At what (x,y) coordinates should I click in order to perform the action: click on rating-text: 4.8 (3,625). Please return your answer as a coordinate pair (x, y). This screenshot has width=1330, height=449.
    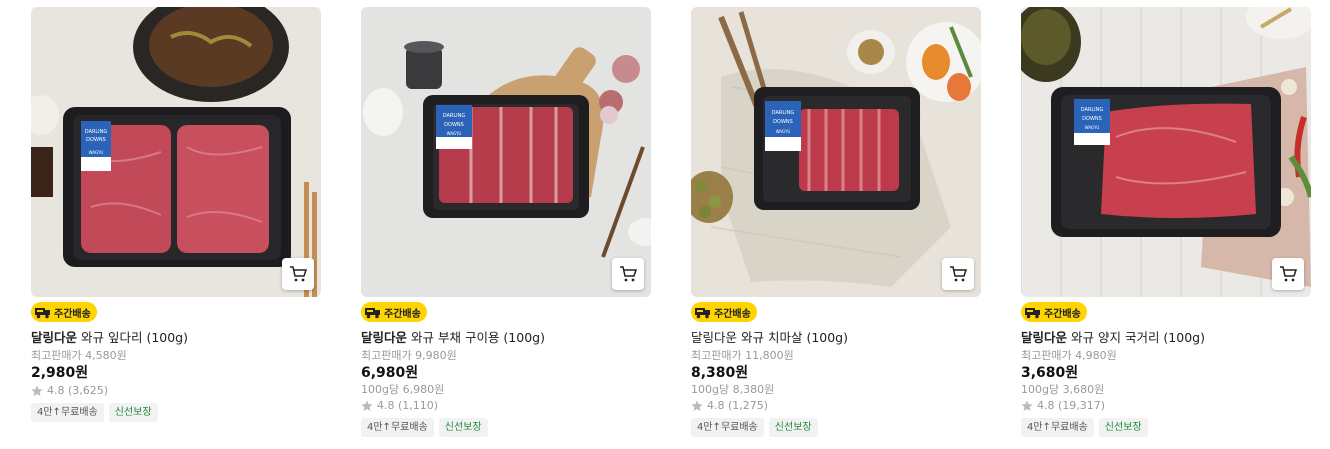
    Looking at the image, I should click on (78, 390).